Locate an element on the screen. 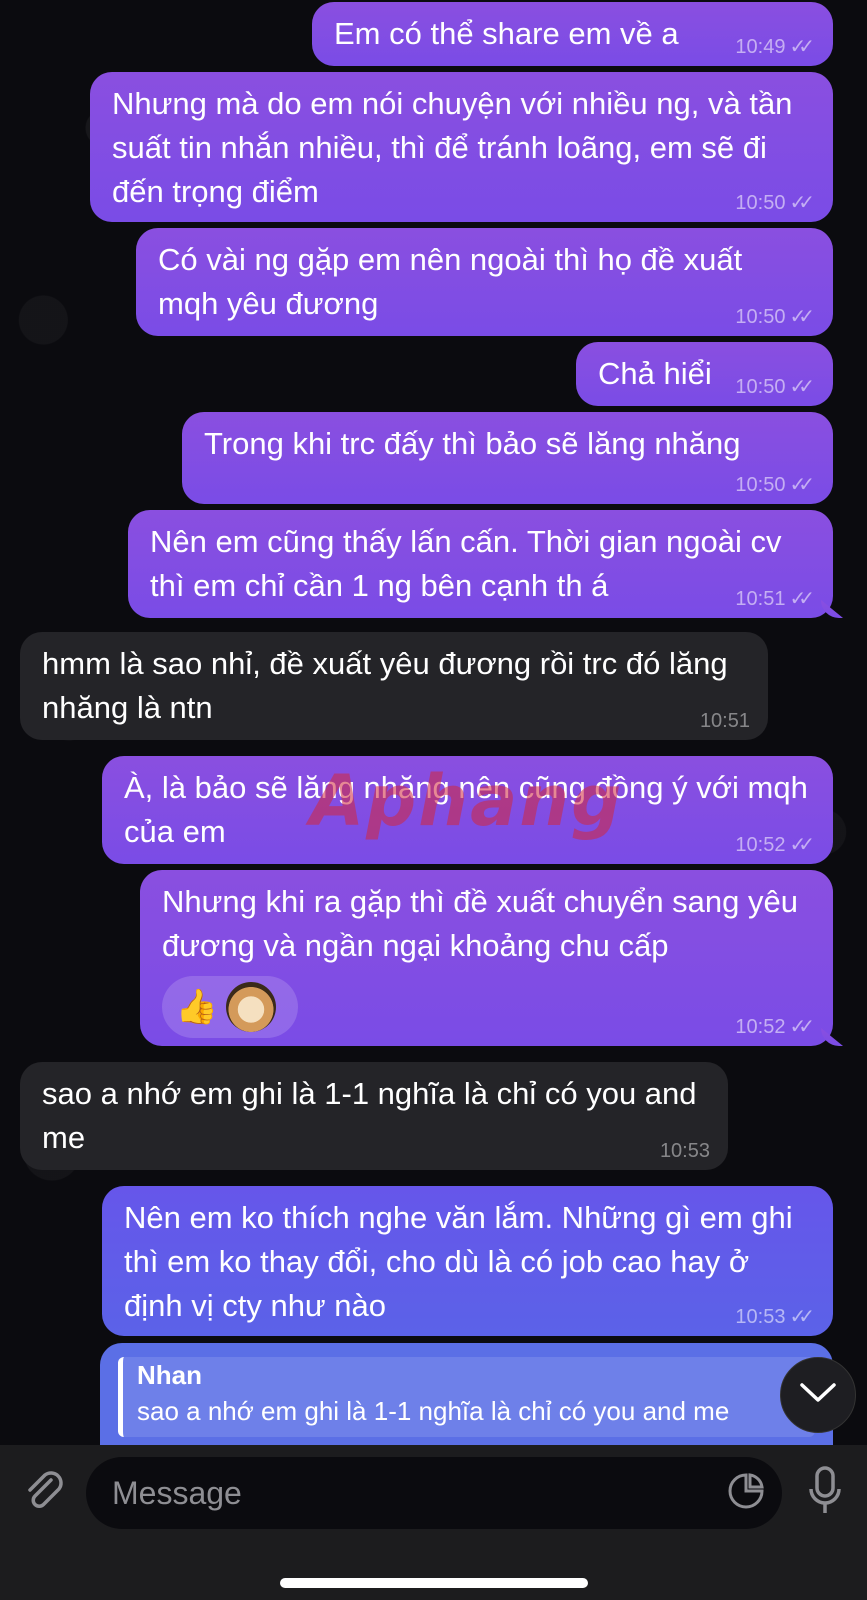 The image size is (867, 1600). message-meta: 10:49 ✓✓ is located at coordinates (775, 47).